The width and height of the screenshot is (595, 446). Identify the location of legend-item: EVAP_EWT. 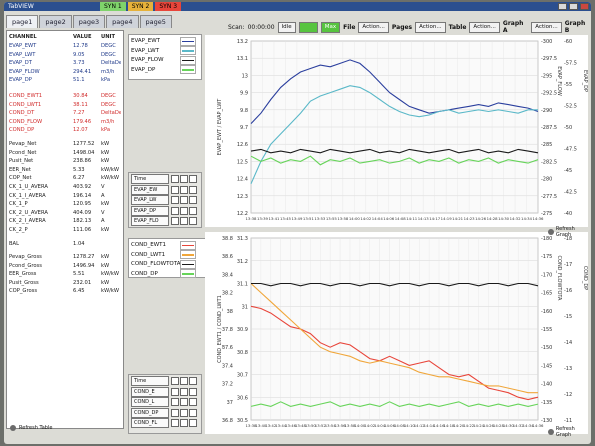
(163, 41).